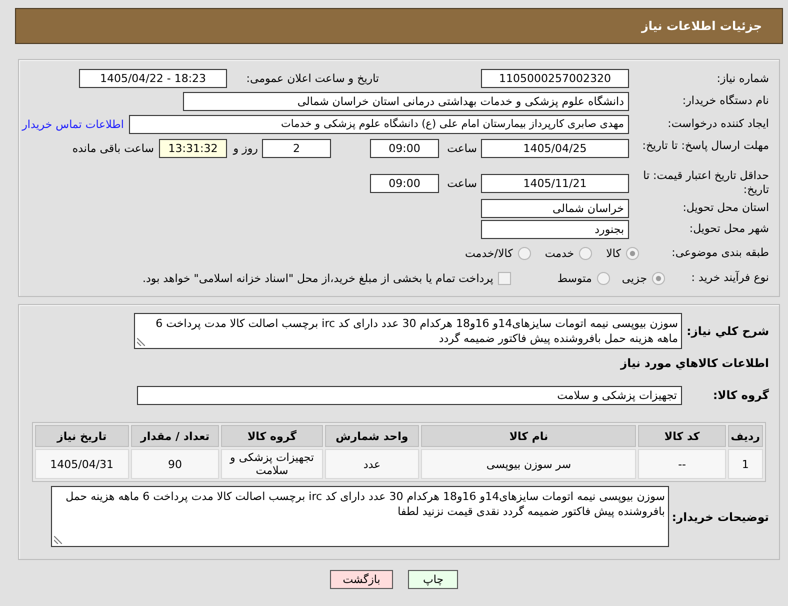 Image resolution: width=788 pixels, height=606 pixels. Describe the element at coordinates (82, 464) in the screenshot. I see `table-cell: 1405/04/31` at that location.